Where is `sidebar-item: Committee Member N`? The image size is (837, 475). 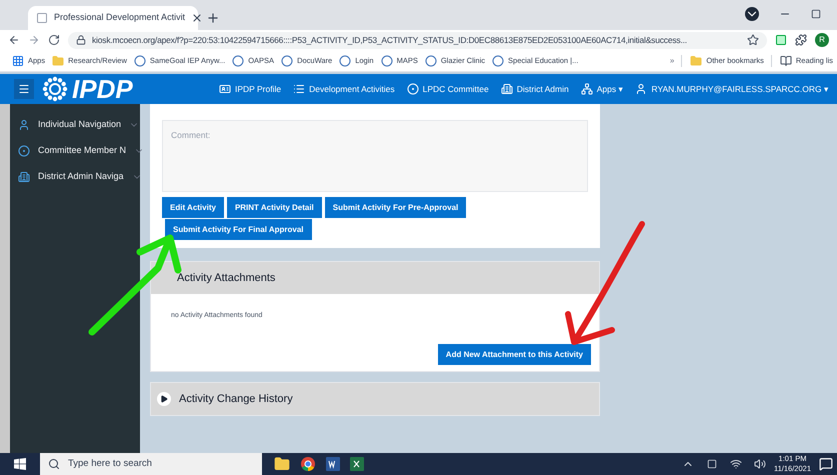 sidebar-item: Committee Member N is located at coordinates (75, 151).